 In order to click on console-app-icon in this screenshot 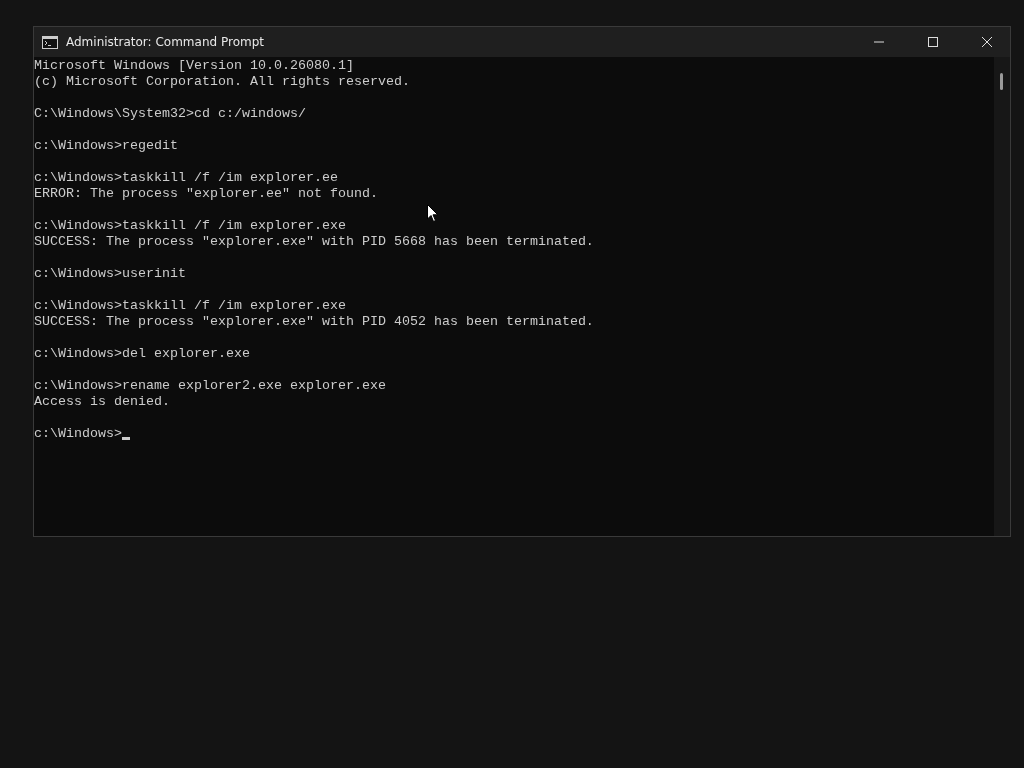, I will do `click(50, 42)`.